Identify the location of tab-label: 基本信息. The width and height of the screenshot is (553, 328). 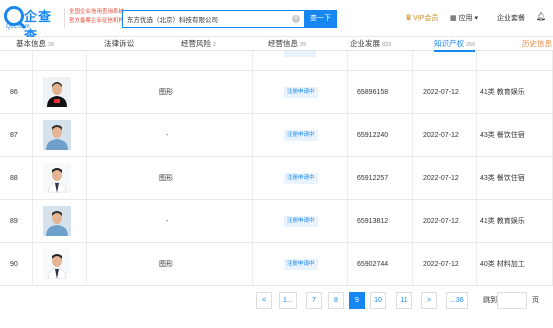
(31, 43).